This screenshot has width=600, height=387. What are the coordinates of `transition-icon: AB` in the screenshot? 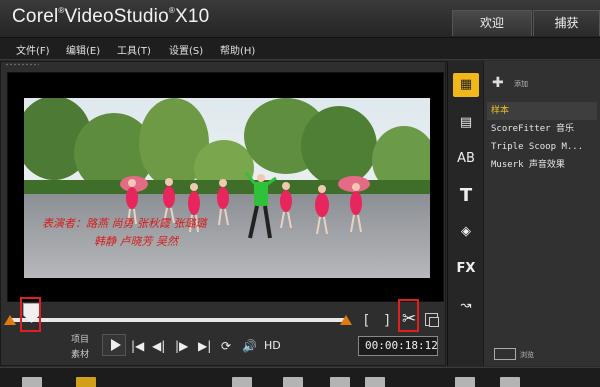 It's located at (466, 159).